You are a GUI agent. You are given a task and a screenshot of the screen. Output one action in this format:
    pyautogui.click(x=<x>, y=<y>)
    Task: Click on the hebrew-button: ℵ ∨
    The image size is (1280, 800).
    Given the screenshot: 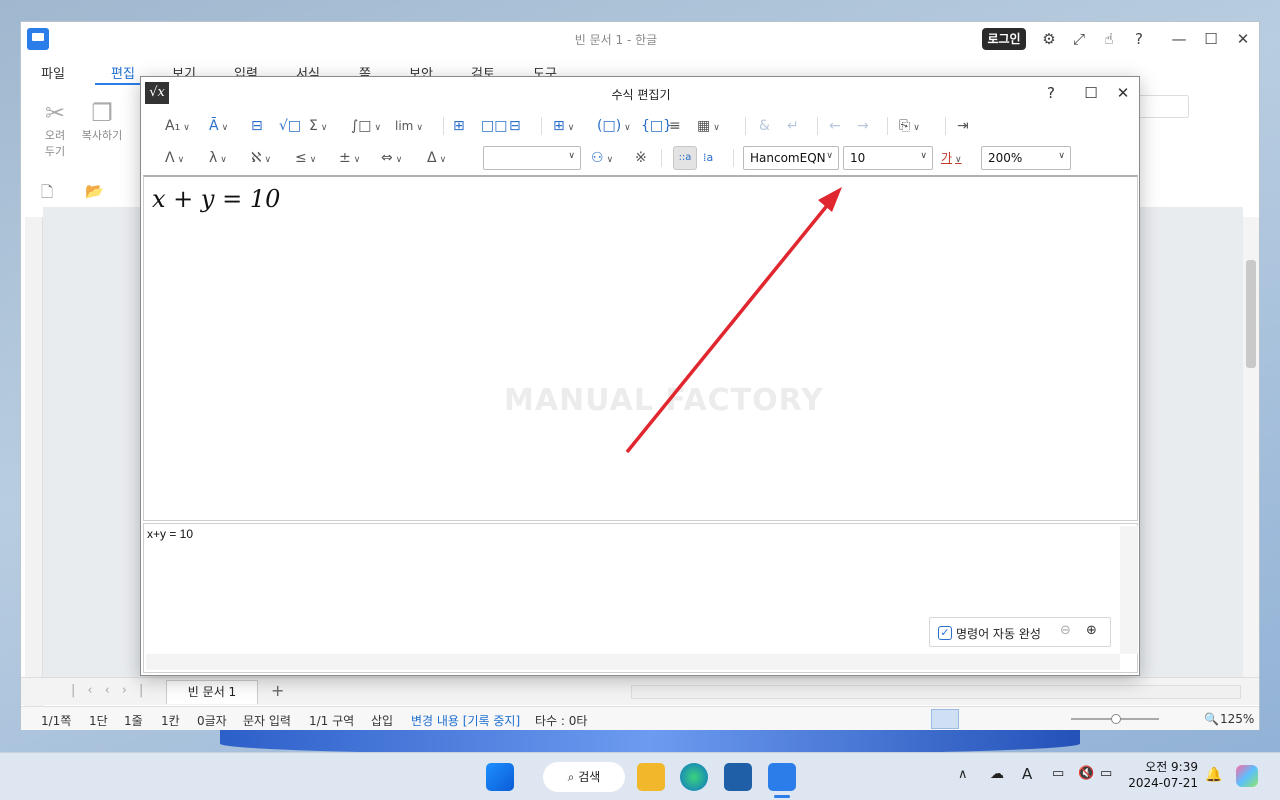 What is the action you would take?
    pyautogui.click(x=261, y=158)
    